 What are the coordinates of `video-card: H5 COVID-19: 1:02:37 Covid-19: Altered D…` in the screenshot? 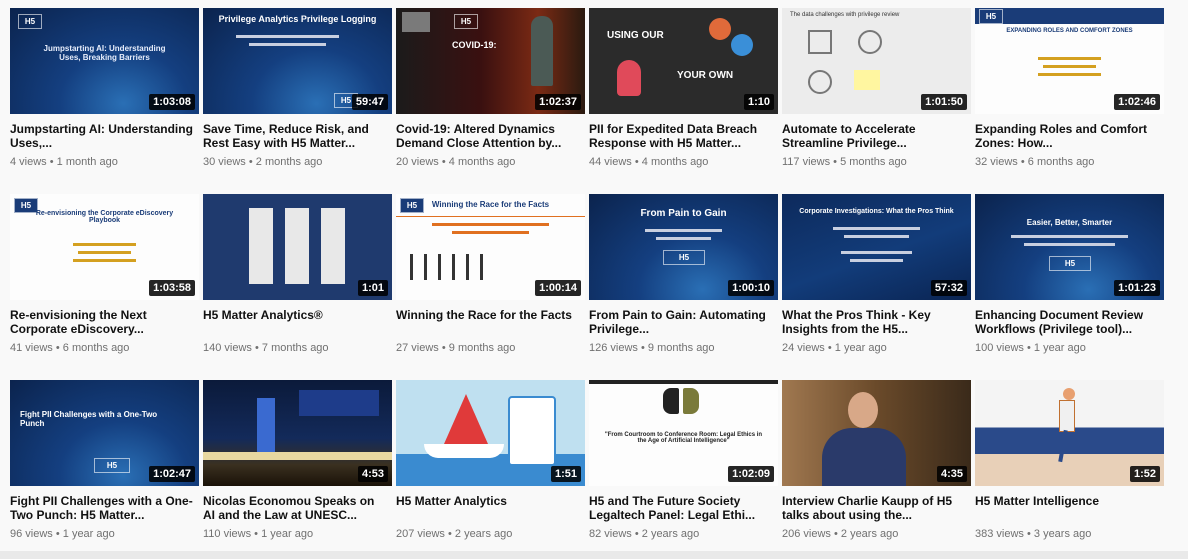 It's located at (490, 88).